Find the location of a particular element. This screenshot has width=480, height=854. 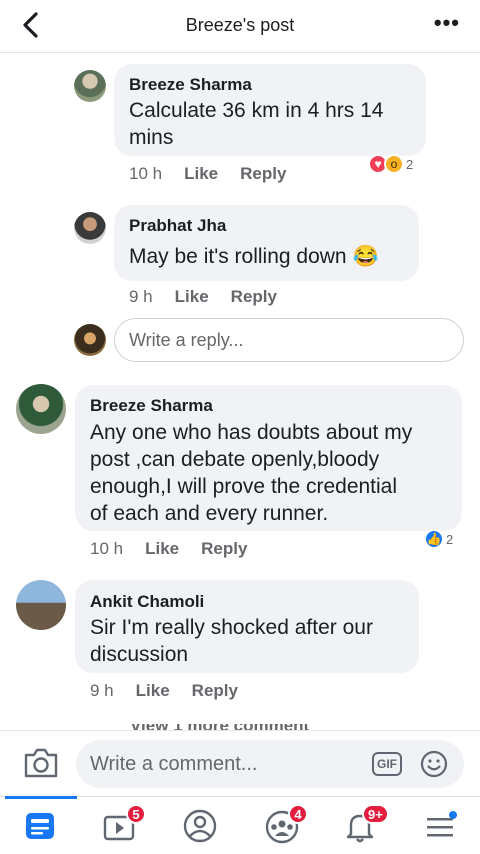

comment-text: May be it's rolling down 😂 is located at coordinates (254, 256).